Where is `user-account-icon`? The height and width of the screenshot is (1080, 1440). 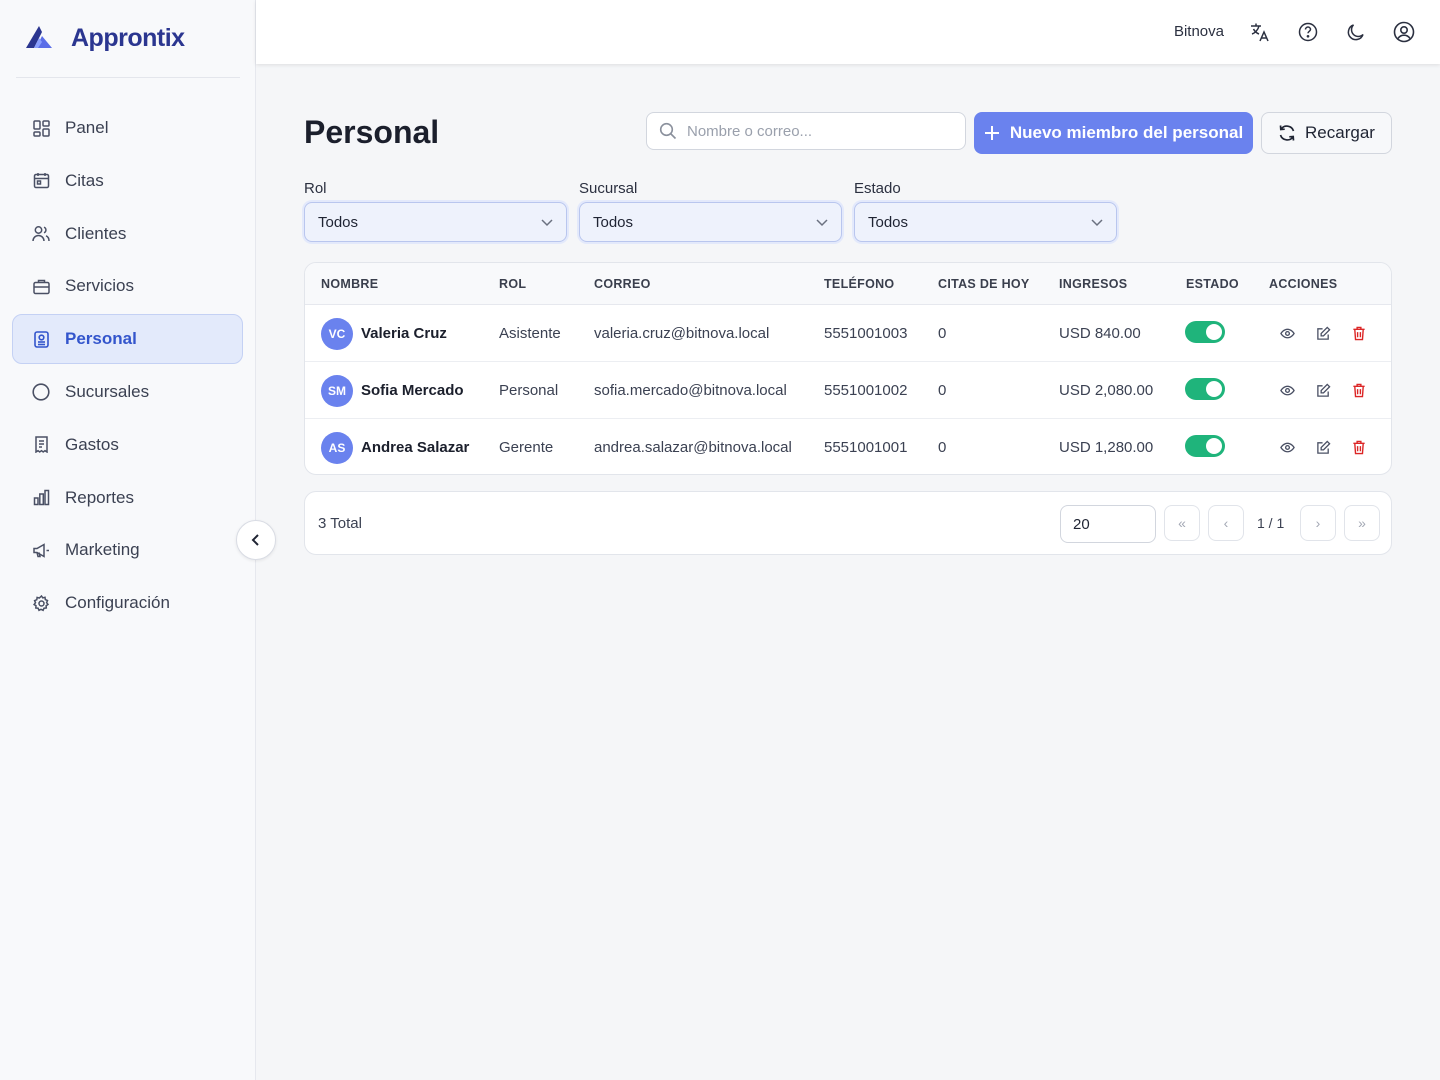
user-account-icon is located at coordinates (1404, 32).